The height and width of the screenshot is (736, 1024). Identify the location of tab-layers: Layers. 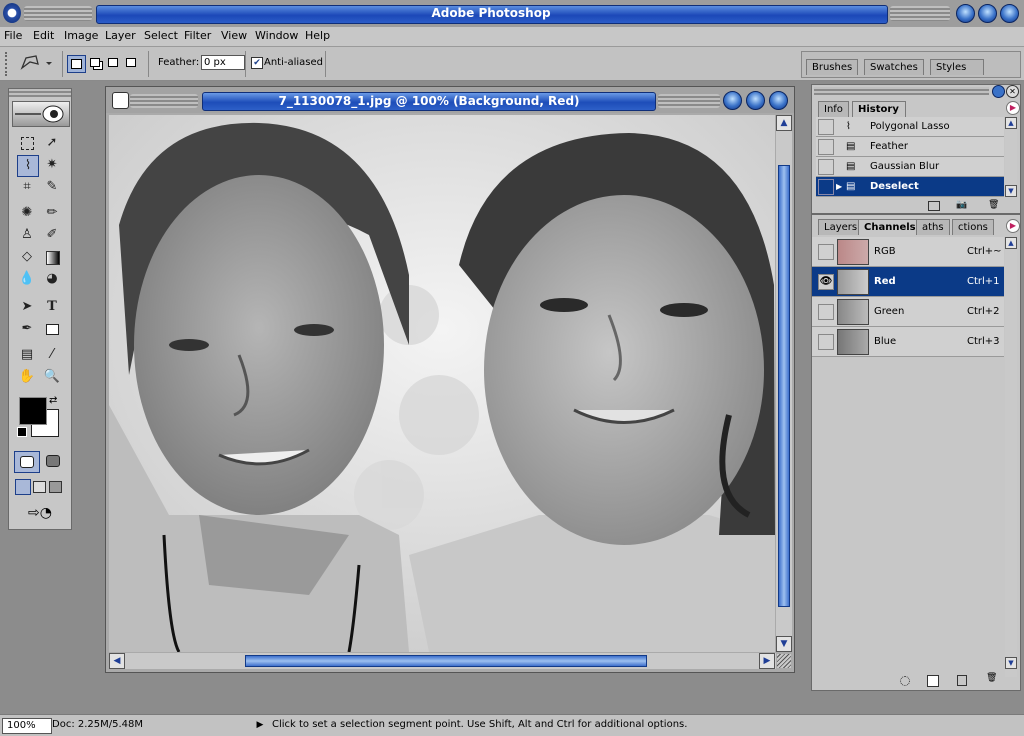
(841, 227).